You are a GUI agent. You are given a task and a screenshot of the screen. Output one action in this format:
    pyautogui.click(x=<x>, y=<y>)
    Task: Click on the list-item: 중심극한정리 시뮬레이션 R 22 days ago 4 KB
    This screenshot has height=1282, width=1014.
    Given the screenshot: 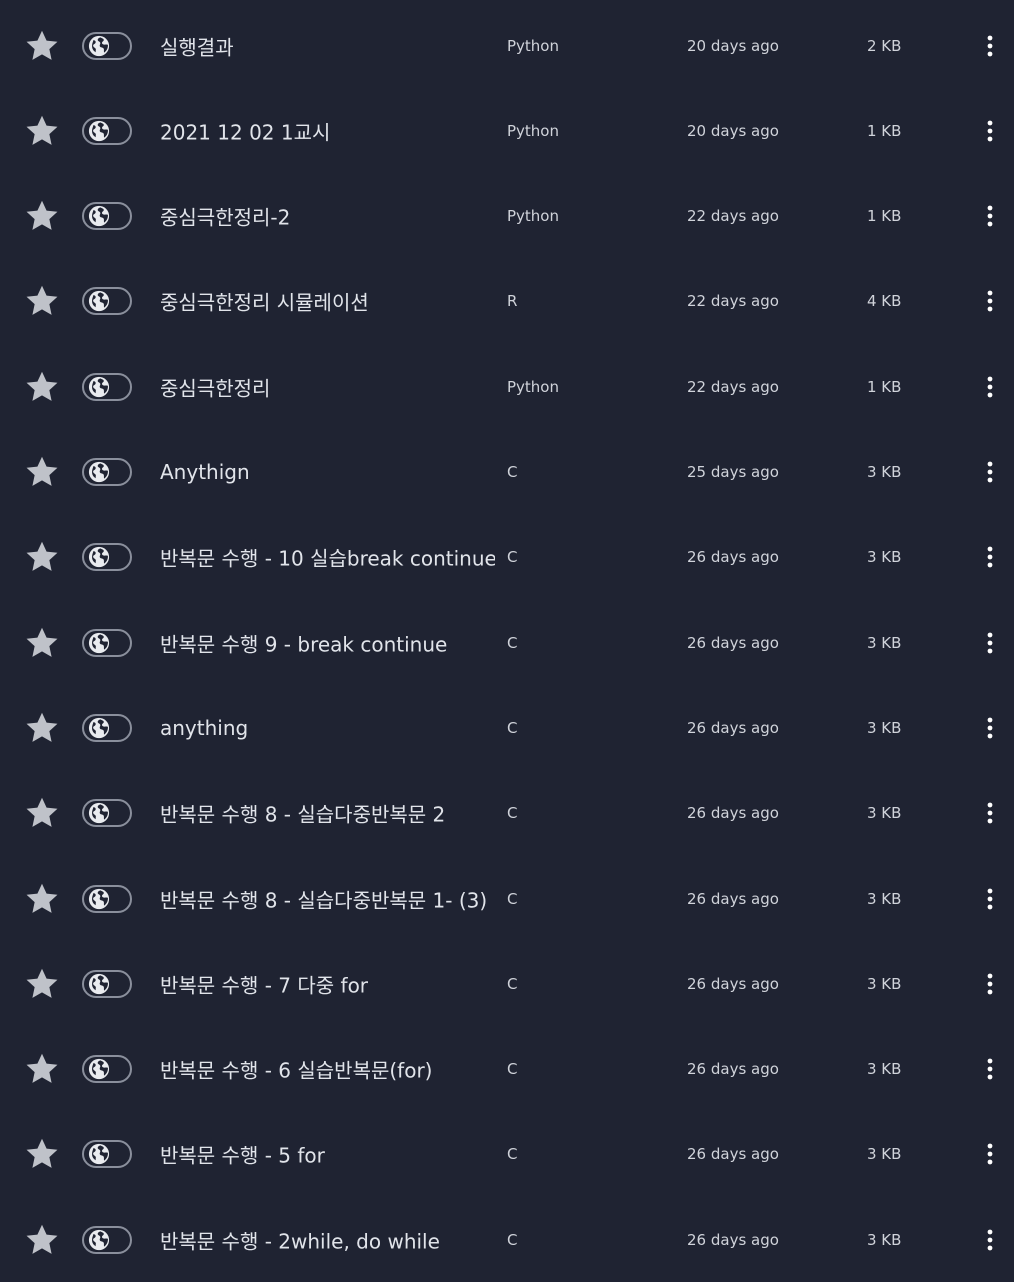 What is the action you would take?
    pyautogui.click(x=507, y=301)
    